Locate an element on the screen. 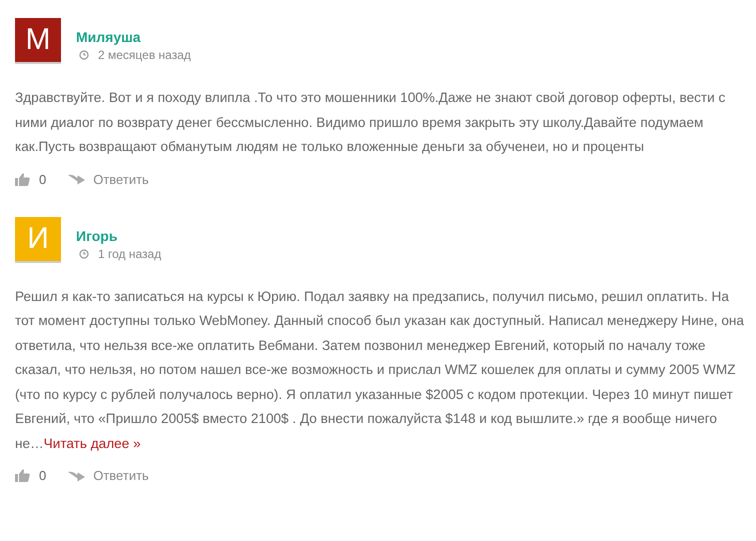 The width and height of the screenshot is (756, 541). read-more-link: Читать далее » is located at coordinates (92, 443).